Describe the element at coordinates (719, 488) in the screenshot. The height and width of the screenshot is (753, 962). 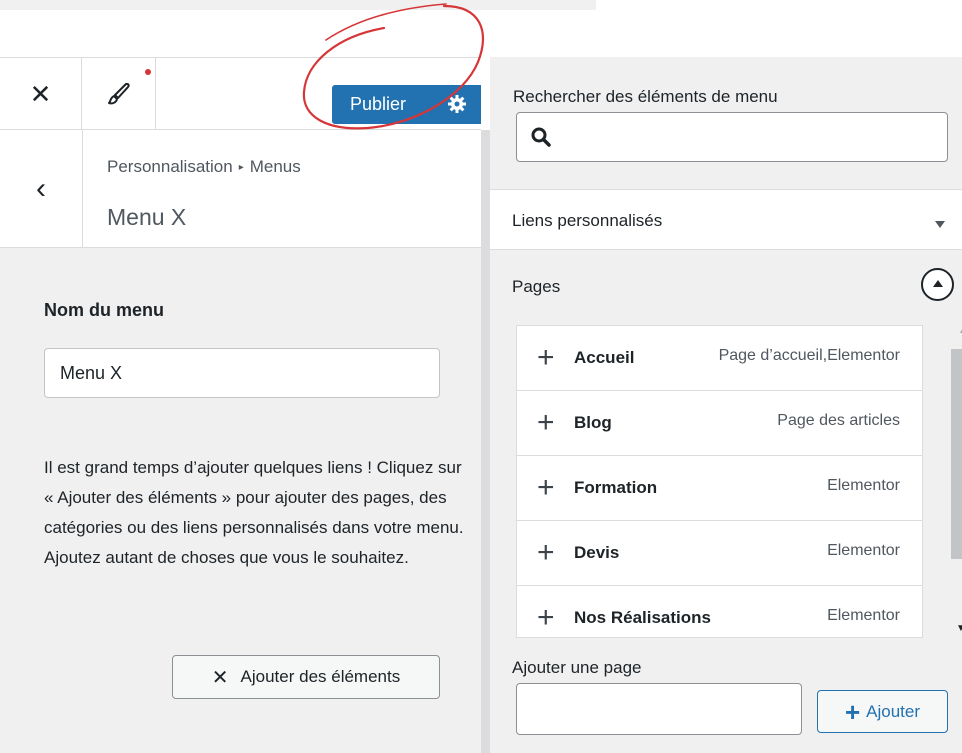
I see `list-item: + Formation Elementor` at that location.